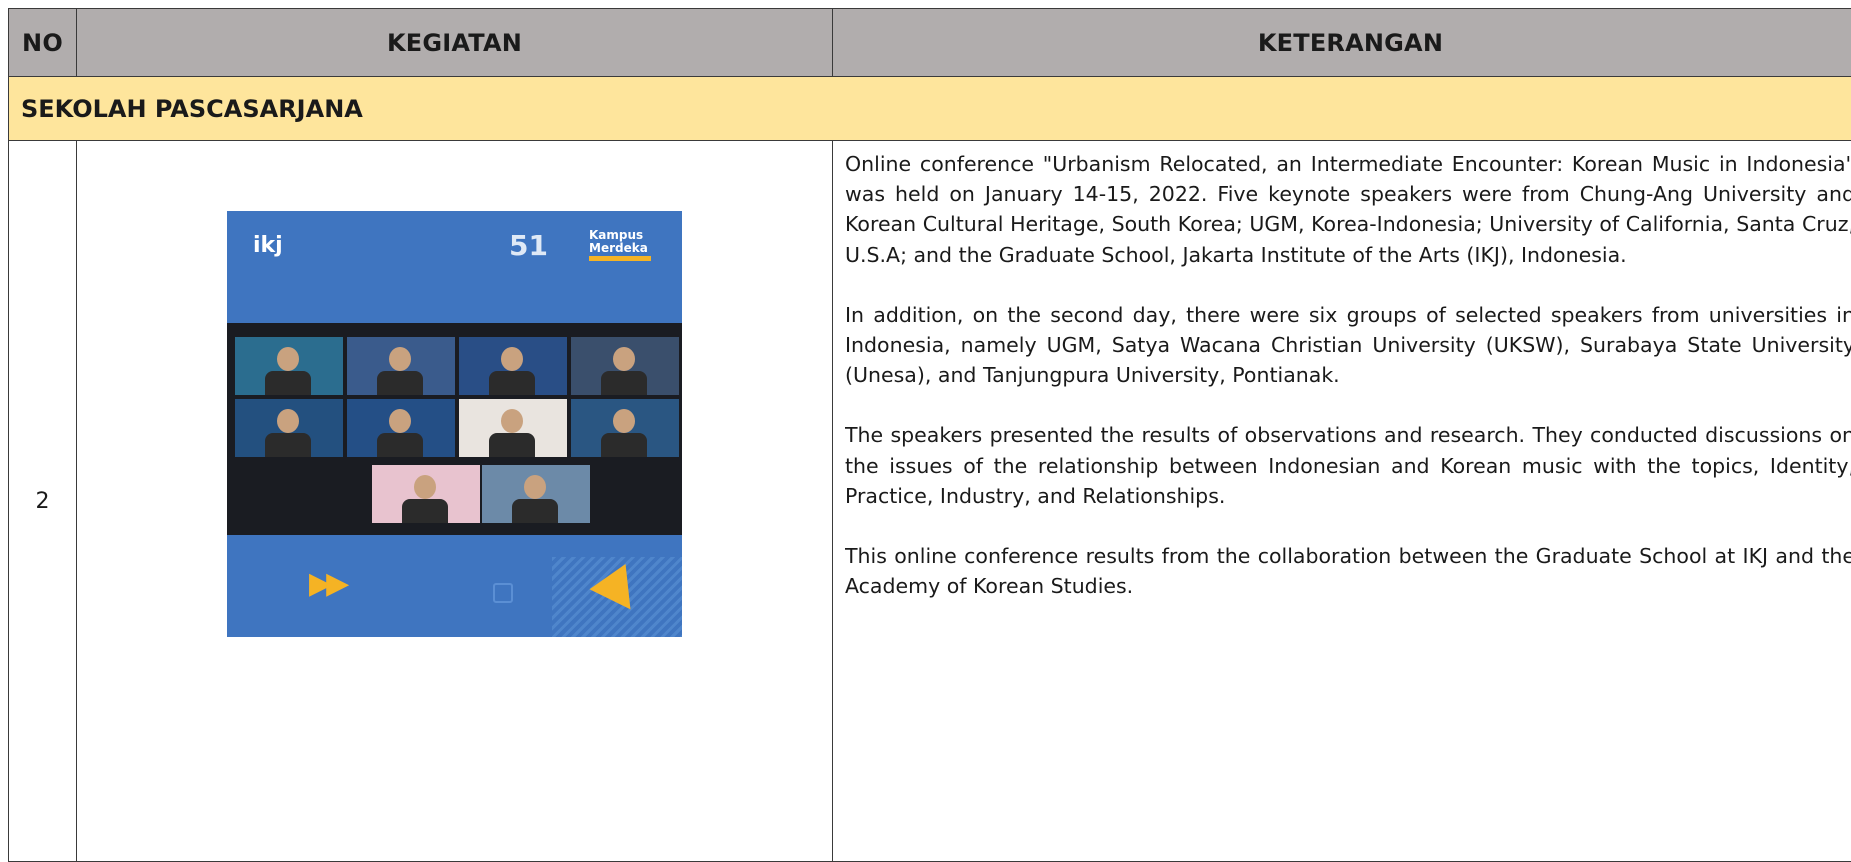  What do you see at coordinates (268, 245) in the screenshot?
I see `ikj-logo: ikj` at bounding box center [268, 245].